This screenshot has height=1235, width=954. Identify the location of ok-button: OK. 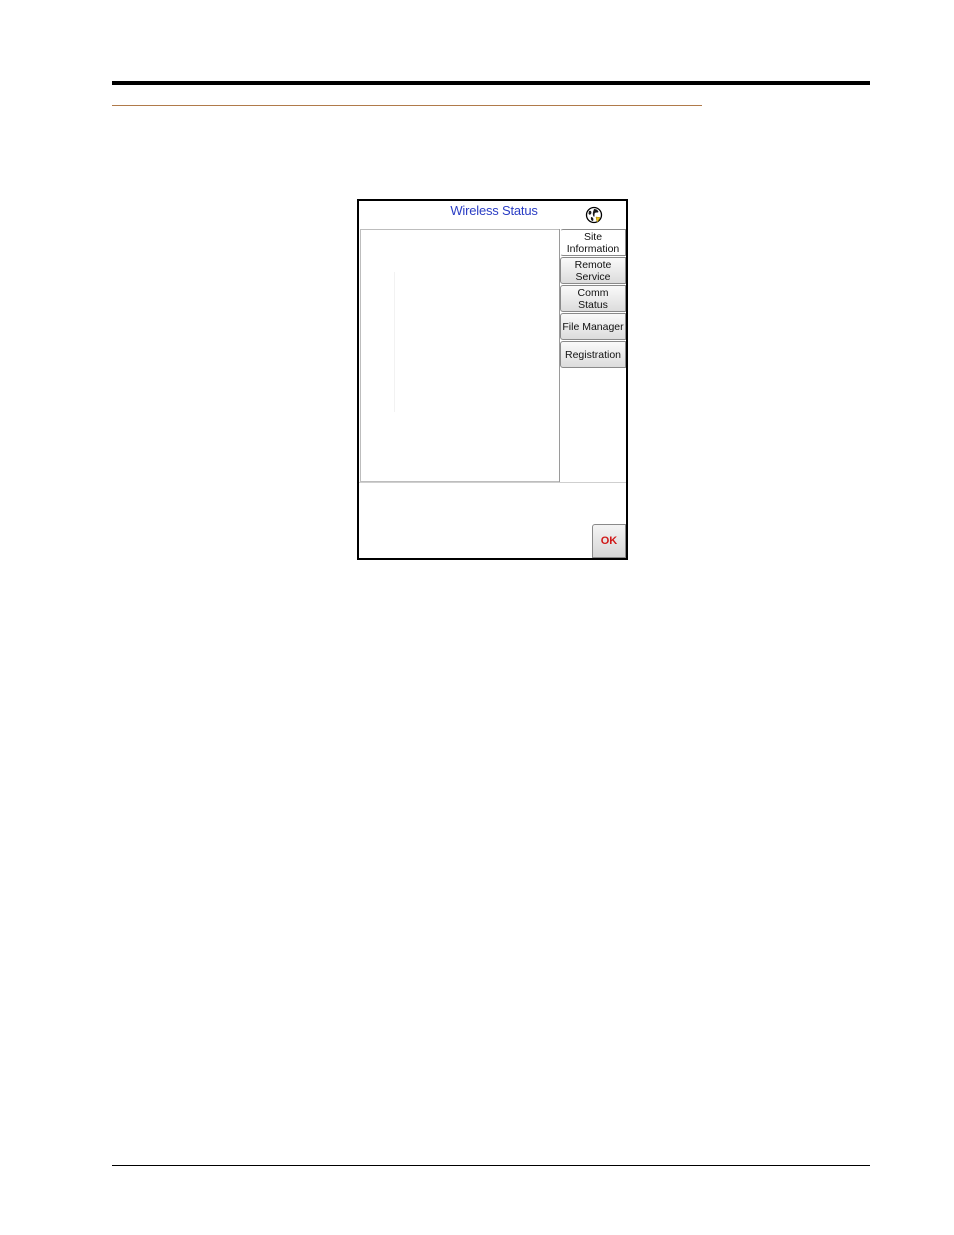
(609, 541).